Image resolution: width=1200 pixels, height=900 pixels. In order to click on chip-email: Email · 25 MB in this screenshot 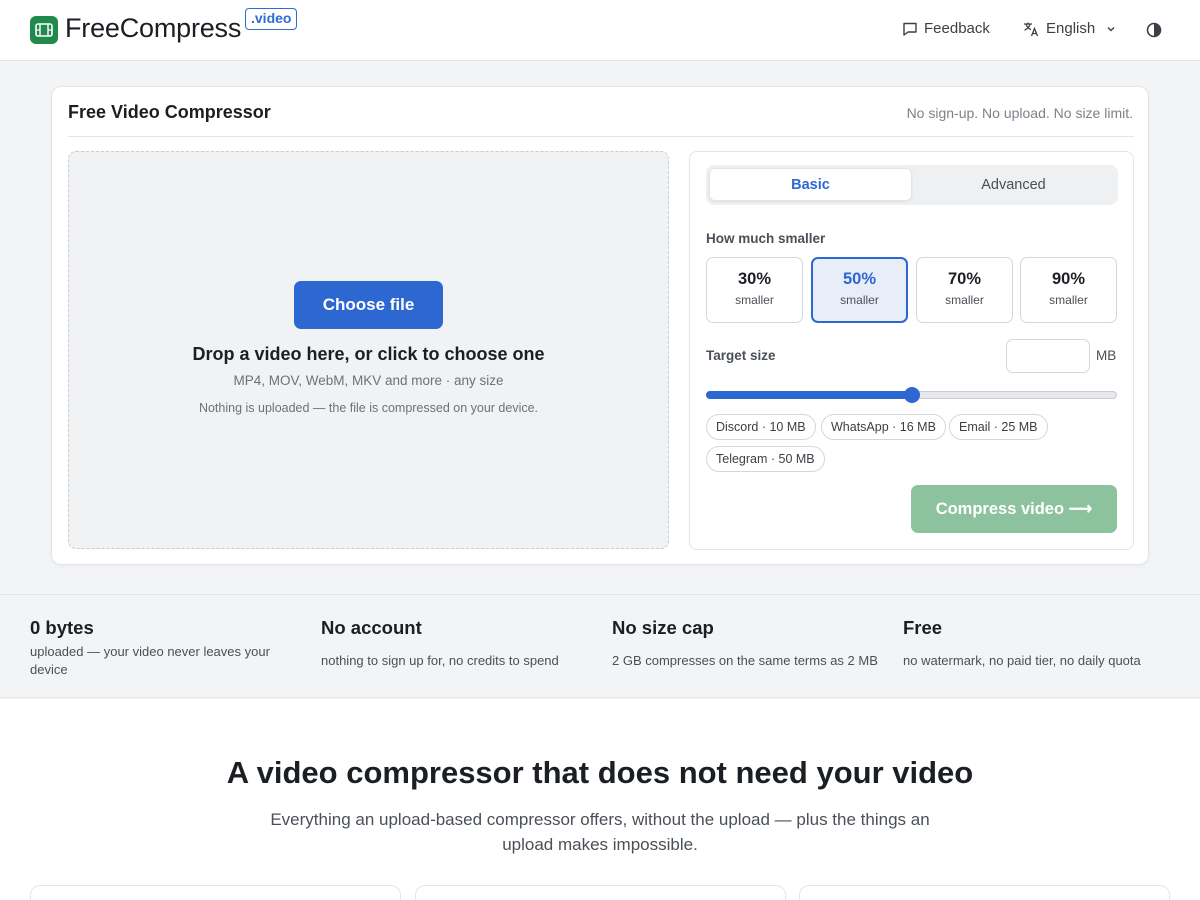, I will do `click(998, 427)`.